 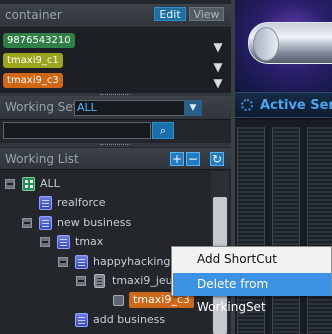 What do you see at coordinates (138, 108) in the screenshot?
I see `working-set-select: ALL` at bounding box center [138, 108].